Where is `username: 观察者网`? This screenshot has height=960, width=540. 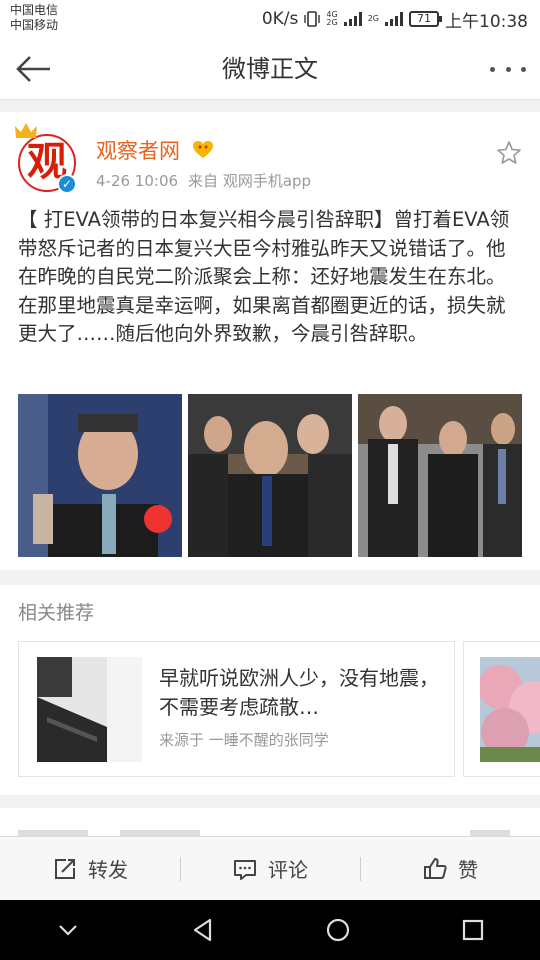 username: 观察者网 is located at coordinates (138, 151).